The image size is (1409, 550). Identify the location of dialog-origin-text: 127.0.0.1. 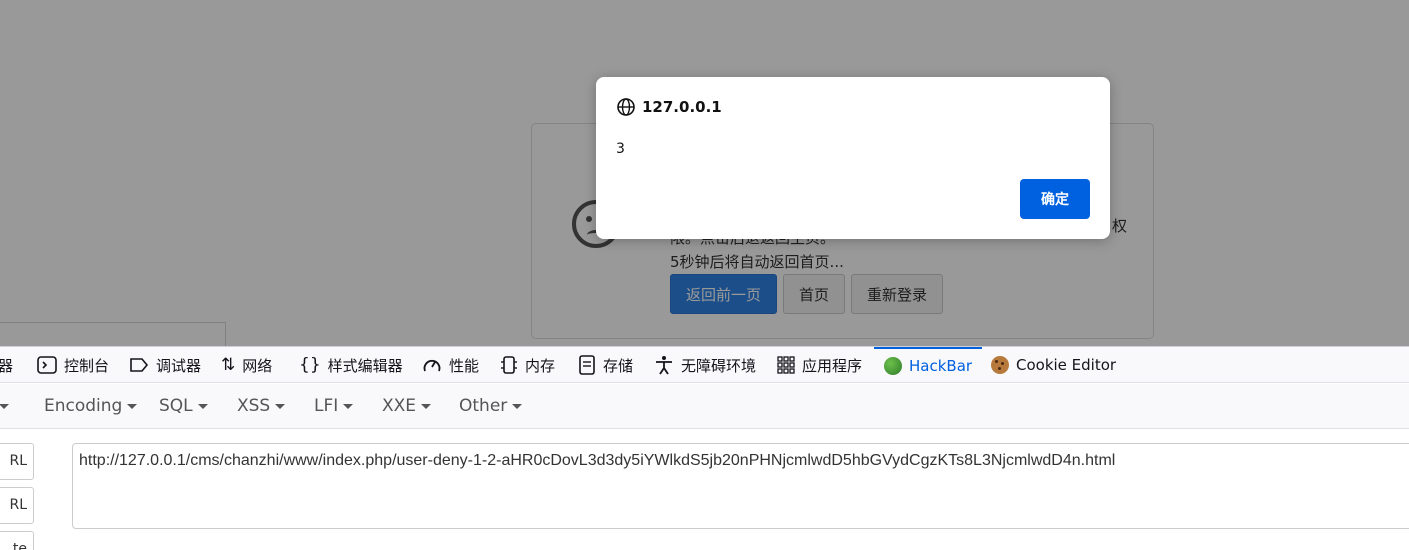
(682, 107).